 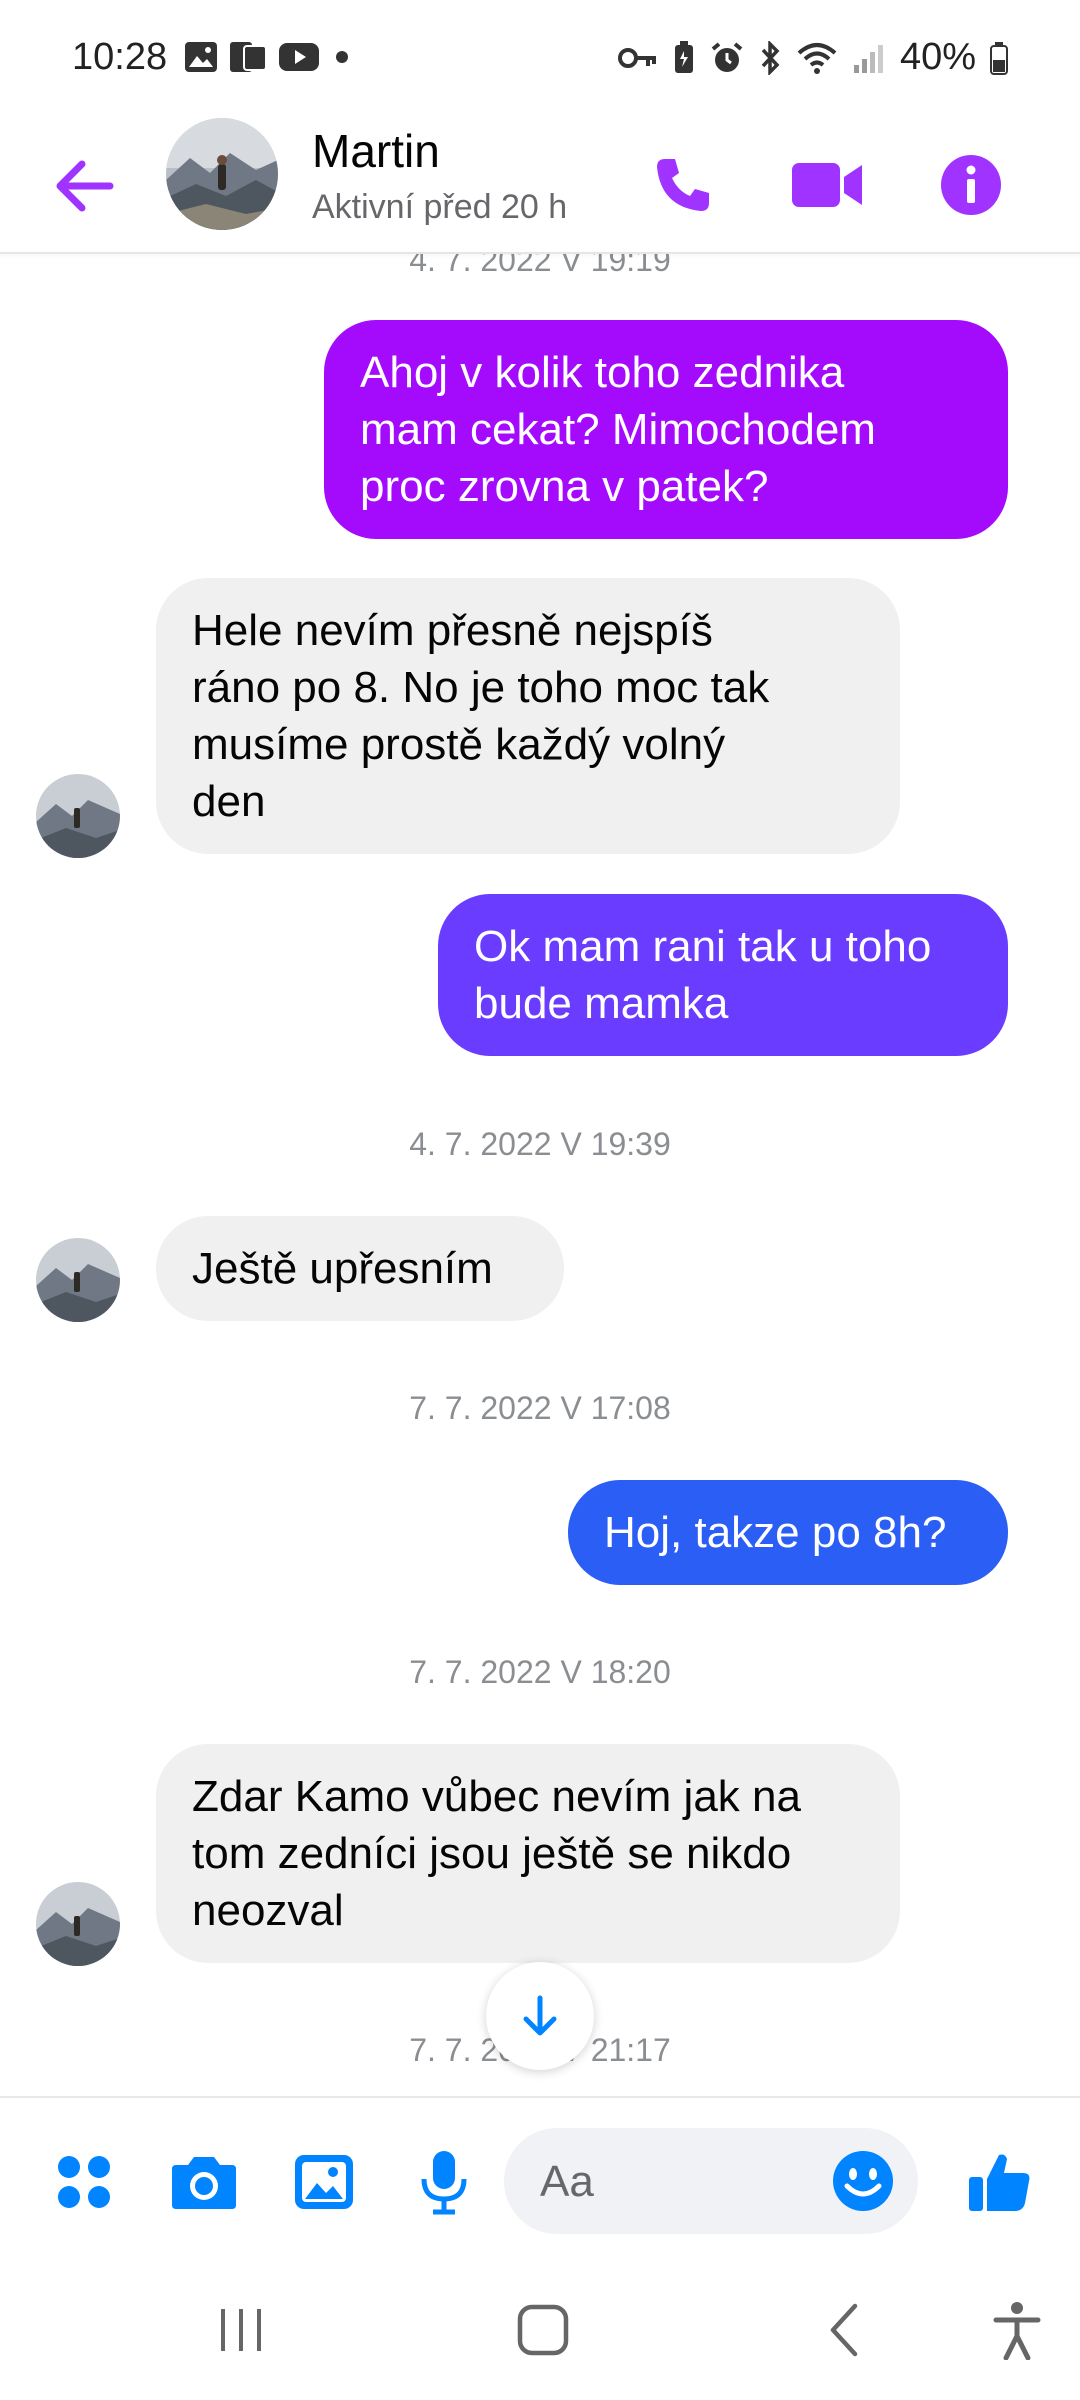 What do you see at coordinates (120, 57) in the screenshot?
I see `status-time: 10:28` at bounding box center [120, 57].